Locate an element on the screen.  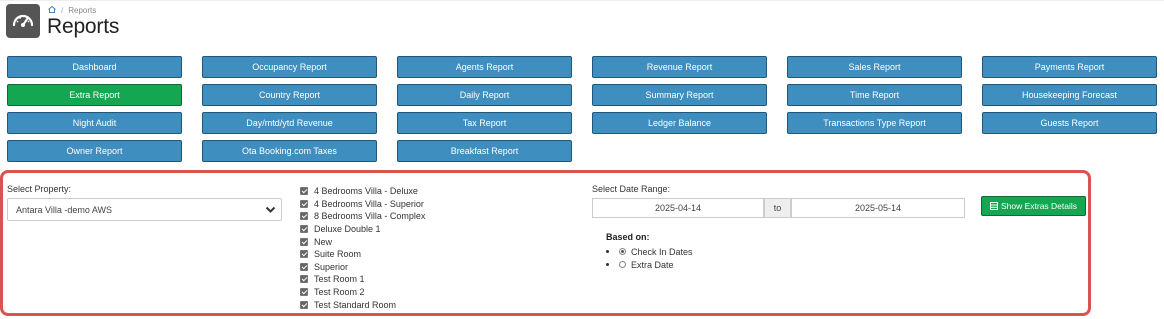
room-checkbox-item: Test Standard Room is located at coordinates (362, 304).